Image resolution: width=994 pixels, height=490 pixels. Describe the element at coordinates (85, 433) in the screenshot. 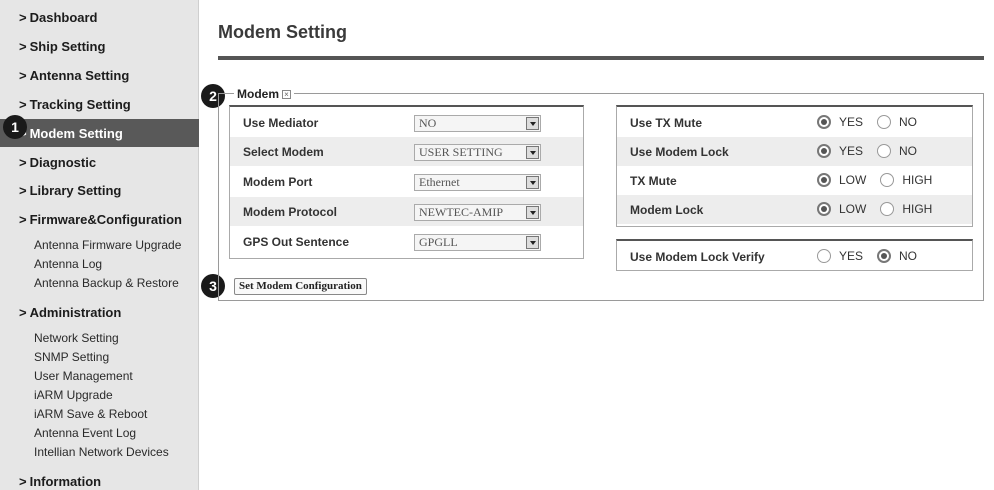

I see `nav-sub-antenna-event-log: Antenna Event Log` at that location.